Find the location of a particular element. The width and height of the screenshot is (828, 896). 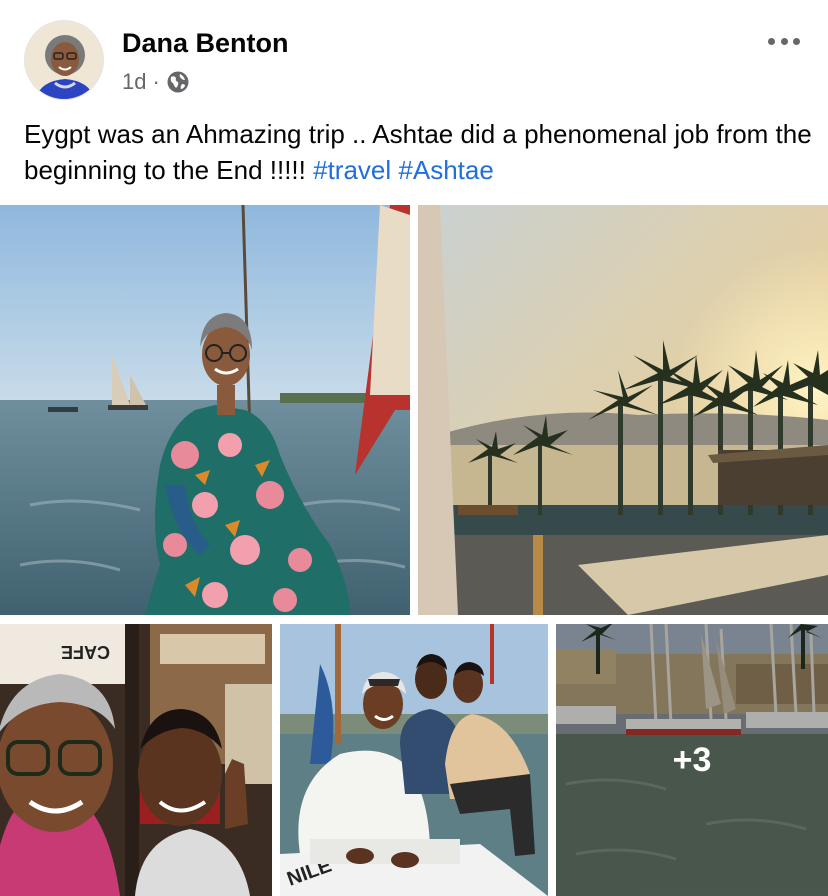

post-meta: 1d · is located at coordinates (156, 82).